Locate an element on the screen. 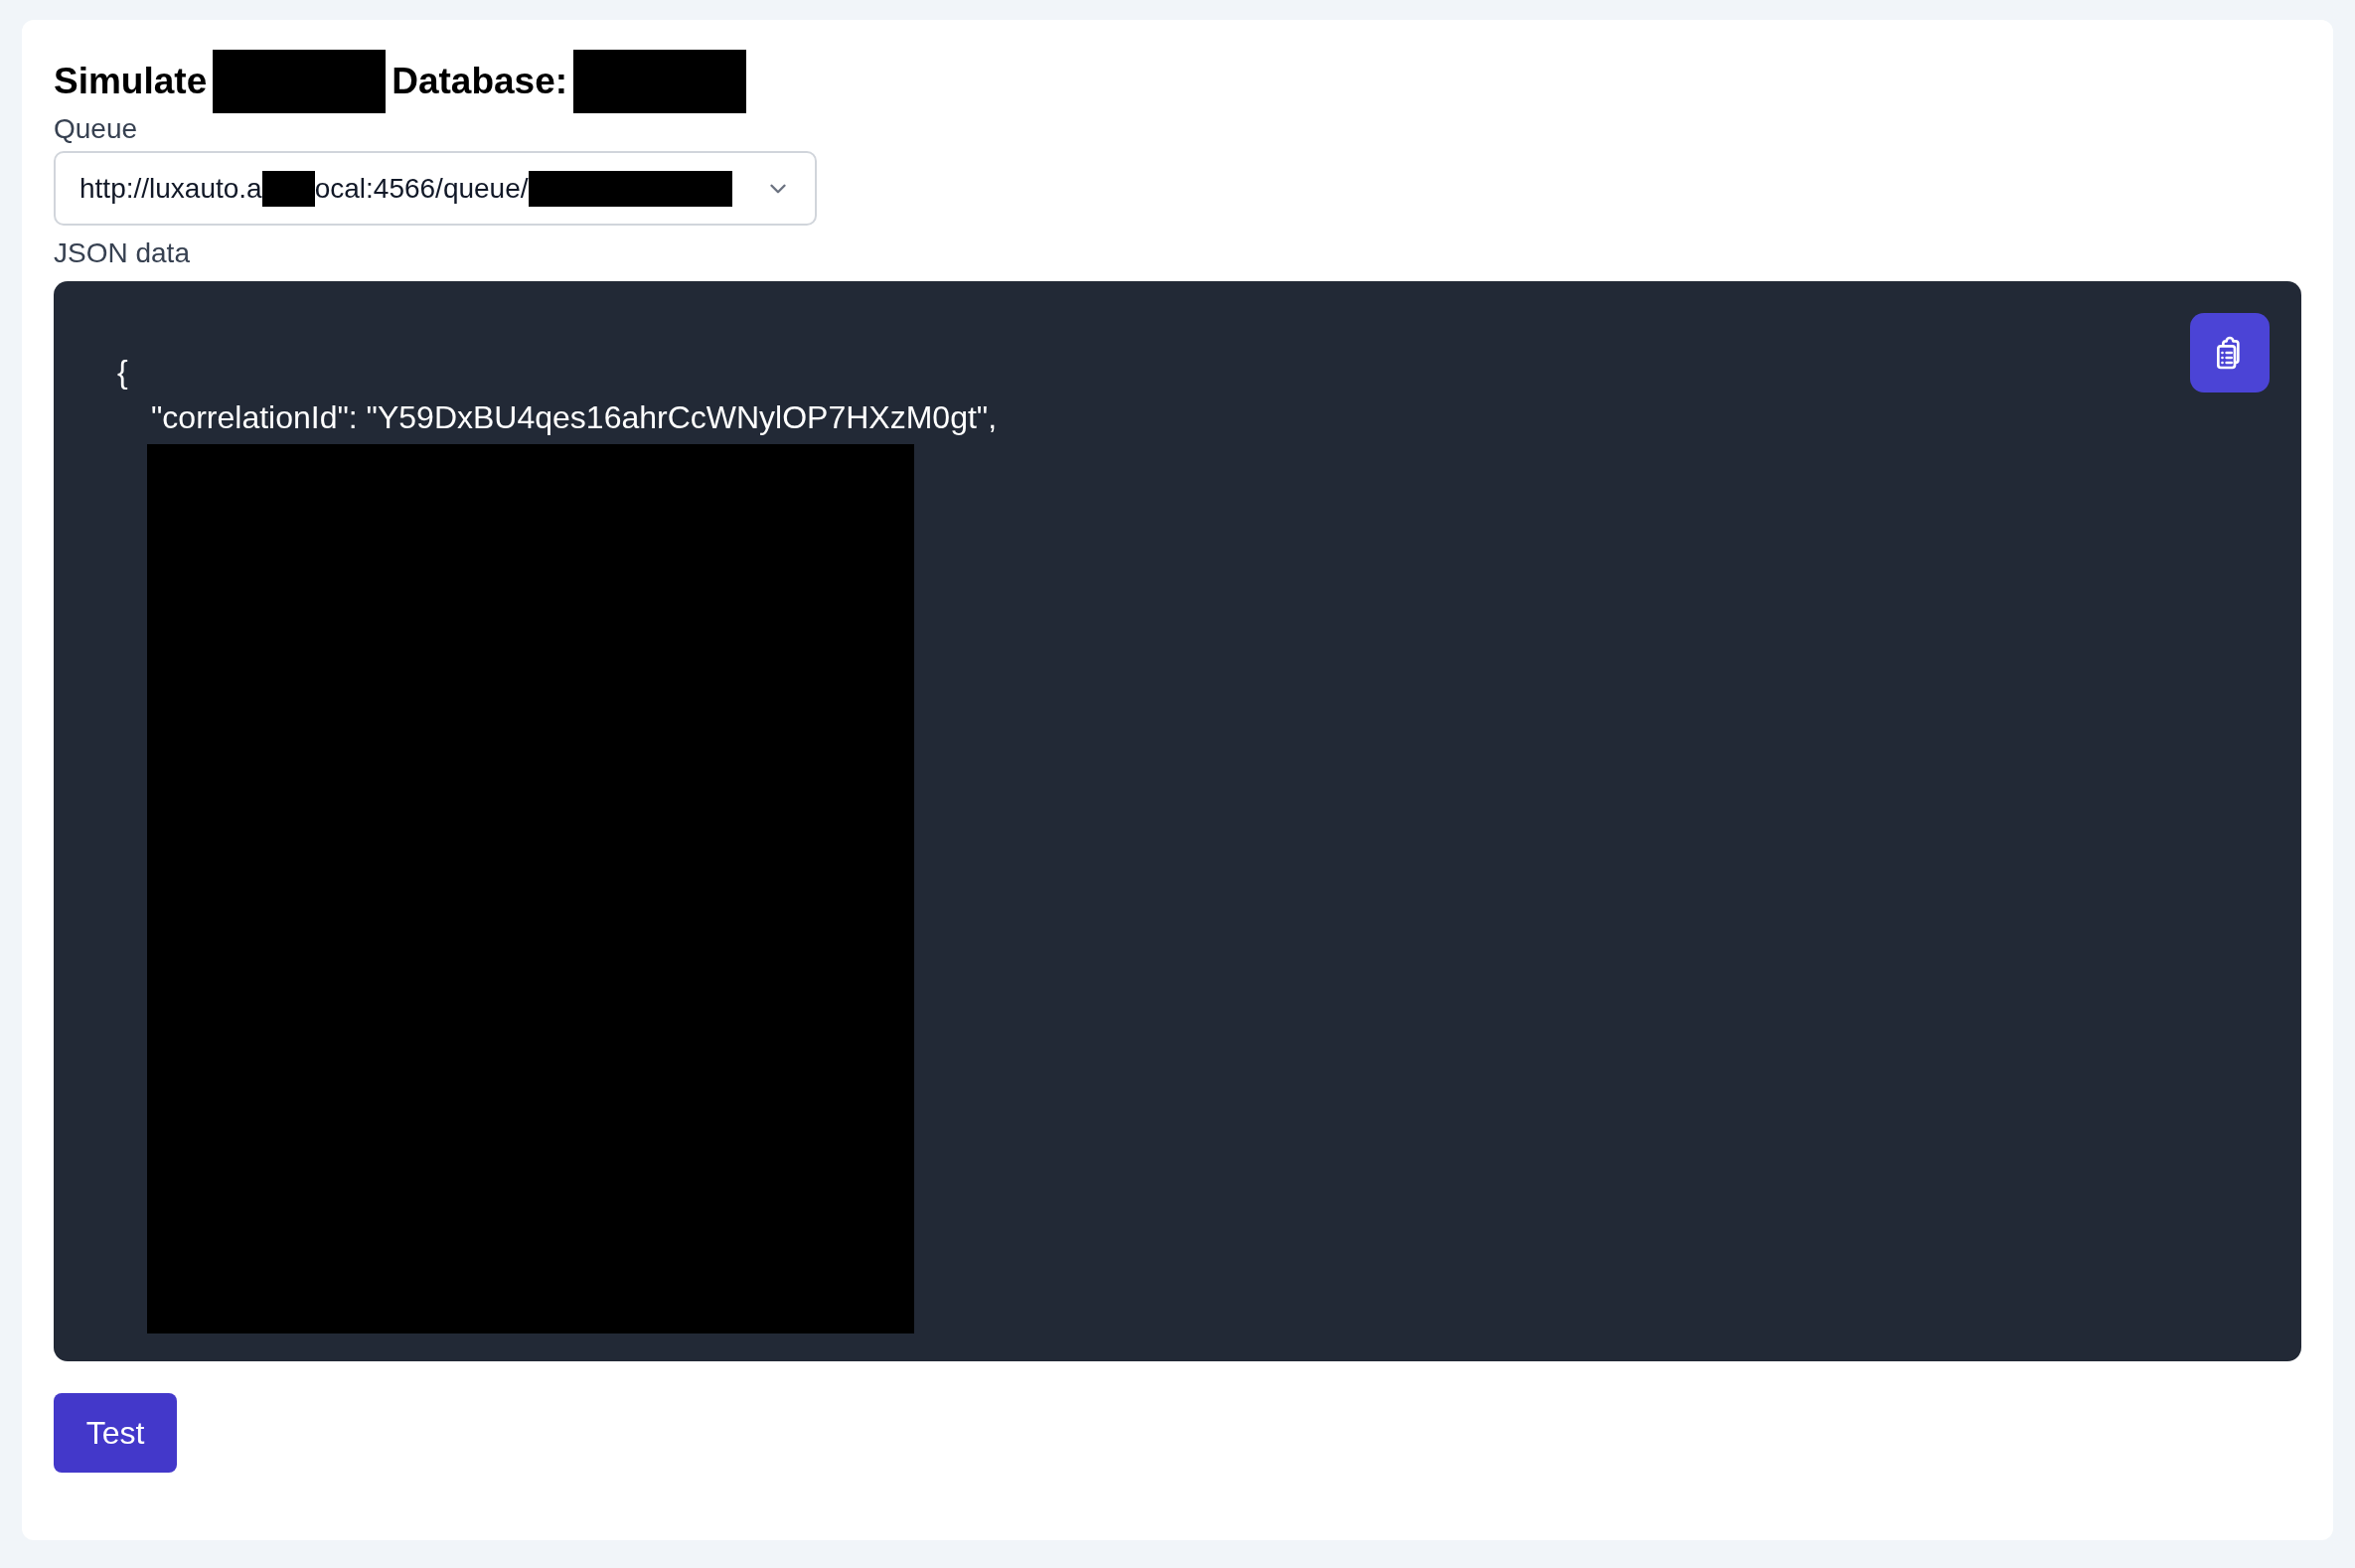 This screenshot has width=2355, height=1568. copy-button is located at coordinates (2230, 353).